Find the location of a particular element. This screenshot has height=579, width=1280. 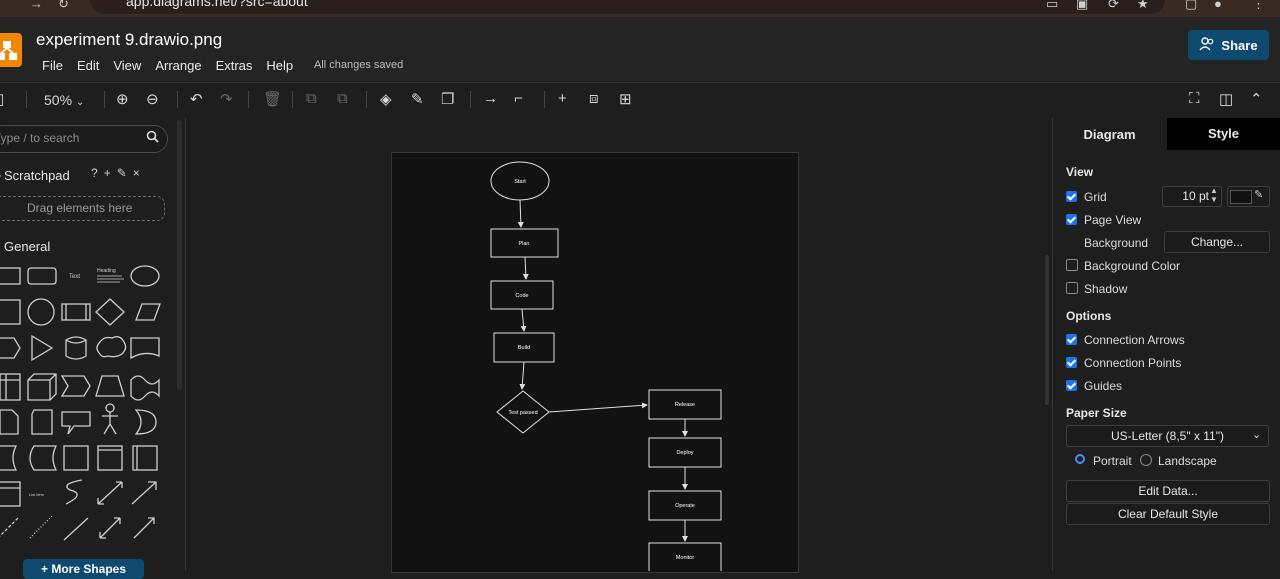

shadow-label: Shadow is located at coordinates (1105, 289).